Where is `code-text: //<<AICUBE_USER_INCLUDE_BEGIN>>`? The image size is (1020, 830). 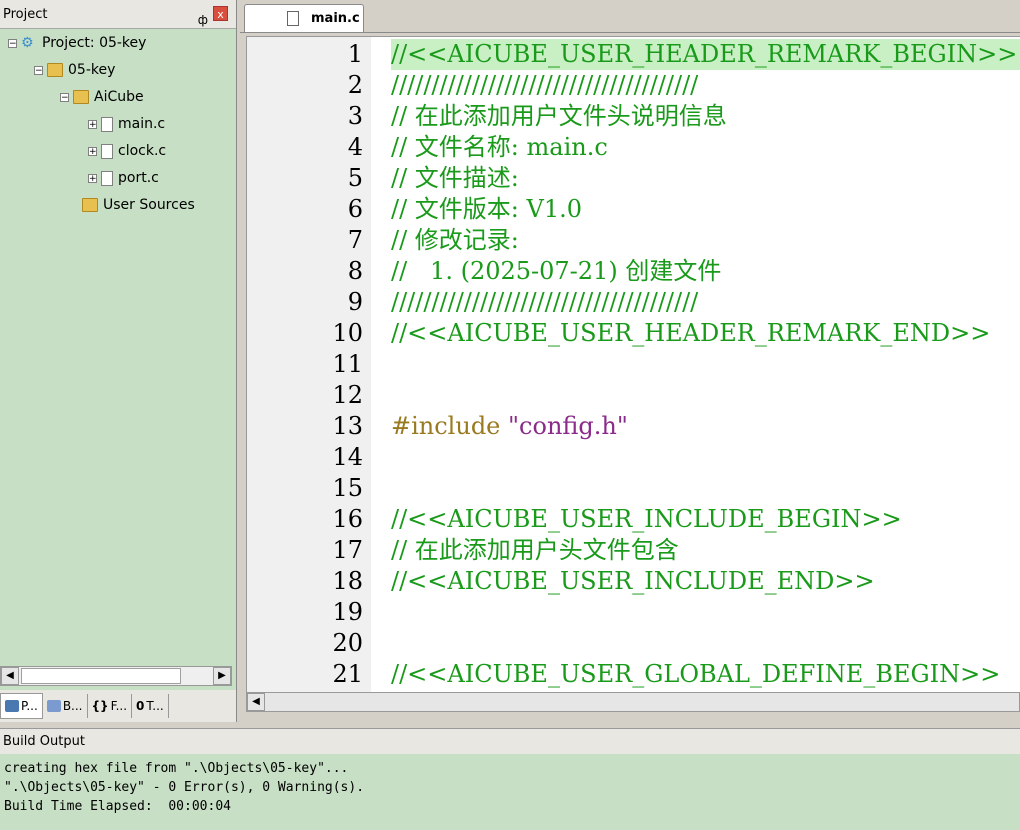
code-text: //<<AICUBE_USER_INCLUDE_BEGIN>> is located at coordinates (646, 519).